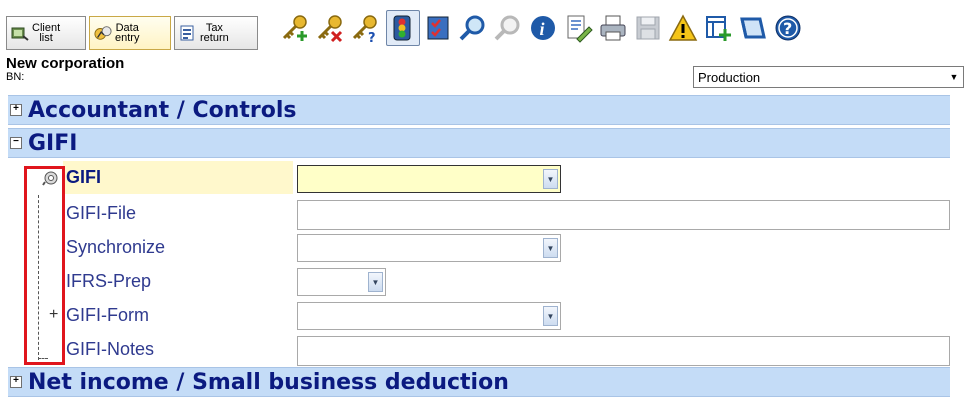 The image size is (971, 397). I want to click on ifrs-prep-combo: ▼, so click(341, 282).